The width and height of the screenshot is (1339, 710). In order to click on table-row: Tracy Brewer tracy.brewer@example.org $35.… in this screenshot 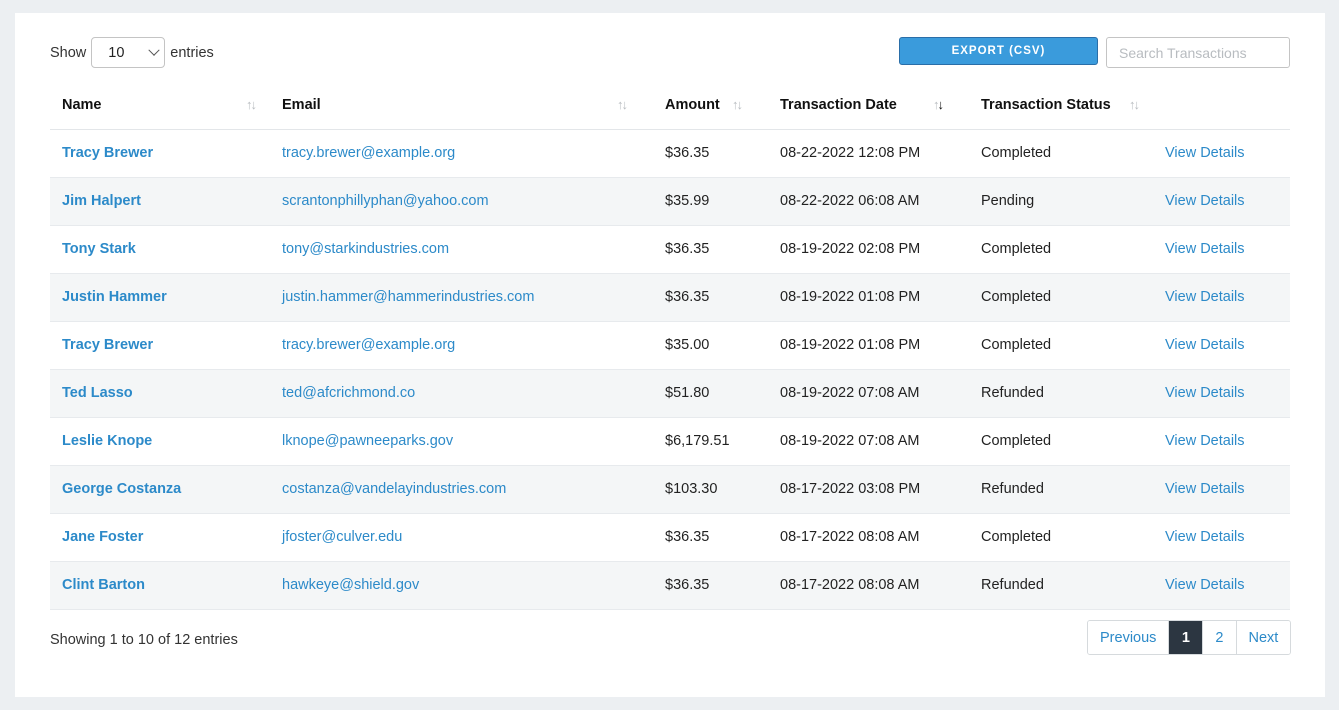, I will do `click(670, 345)`.